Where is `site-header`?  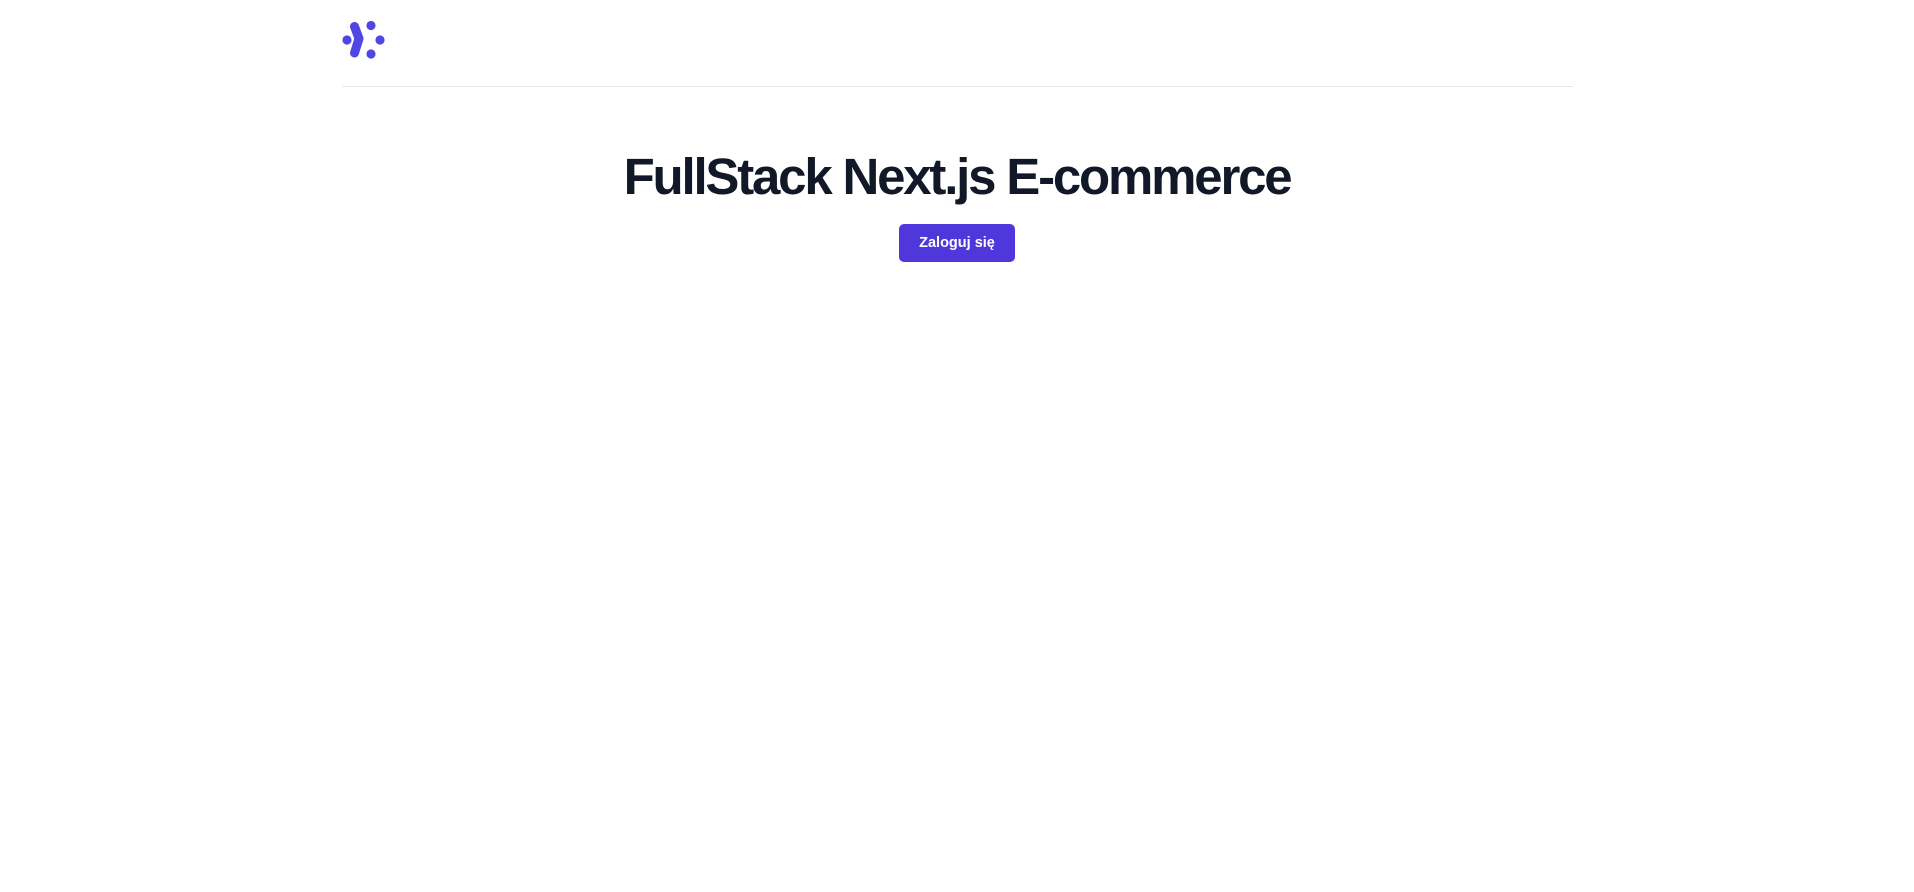 site-header is located at coordinates (957, 43).